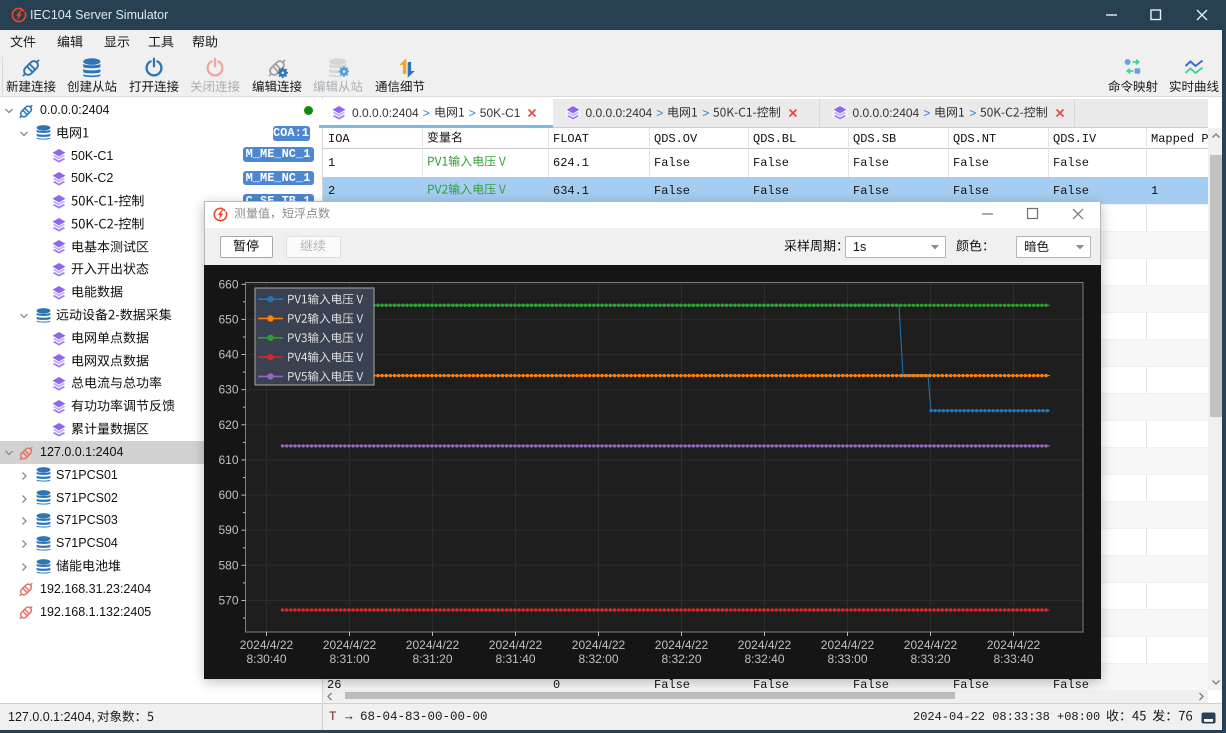  I want to click on svg-text: 8:33:40, so click(1013, 659).